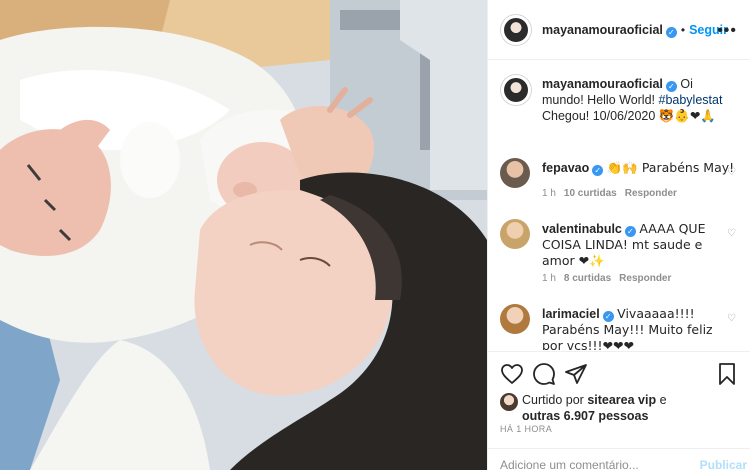 The width and height of the screenshot is (750, 470). Describe the element at coordinates (691, 100) in the screenshot. I see `caption-hashtag: #babylestat` at that location.